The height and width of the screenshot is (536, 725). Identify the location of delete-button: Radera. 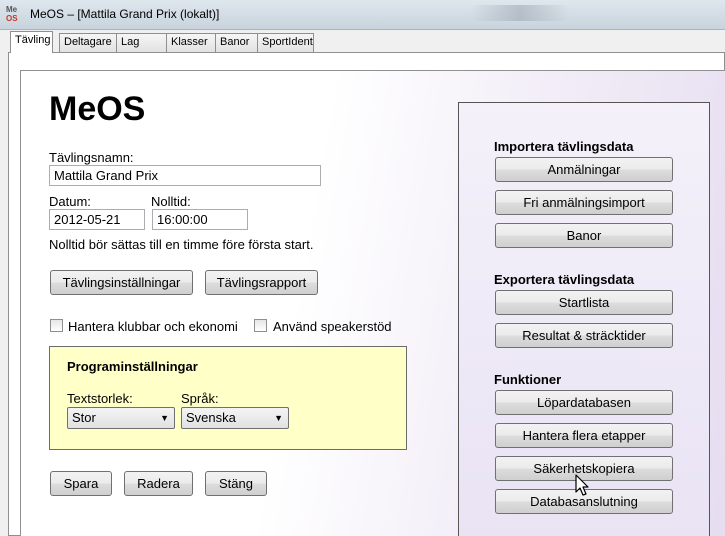
(158, 483).